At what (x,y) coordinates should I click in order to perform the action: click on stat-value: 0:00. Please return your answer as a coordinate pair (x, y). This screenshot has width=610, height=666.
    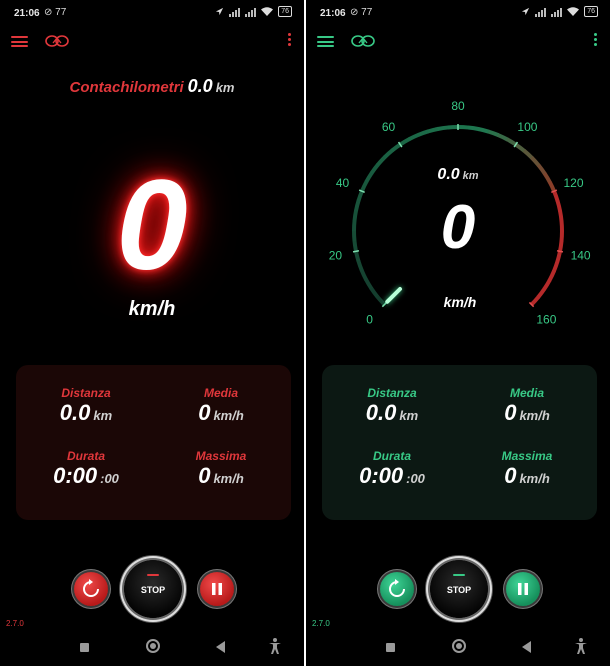
    Looking at the image, I should click on (75, 475).